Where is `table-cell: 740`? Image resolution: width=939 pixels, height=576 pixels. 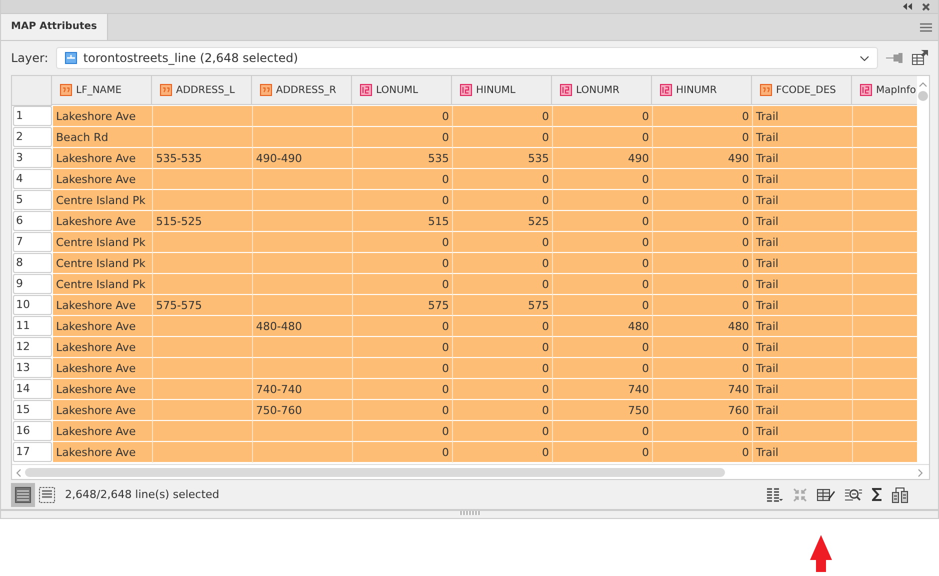
table-cell: 740 is located at coordinates (603, 389).